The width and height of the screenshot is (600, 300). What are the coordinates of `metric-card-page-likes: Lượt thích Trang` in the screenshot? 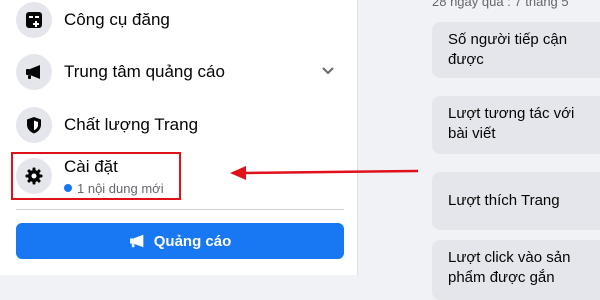 It's located at (516, 201).